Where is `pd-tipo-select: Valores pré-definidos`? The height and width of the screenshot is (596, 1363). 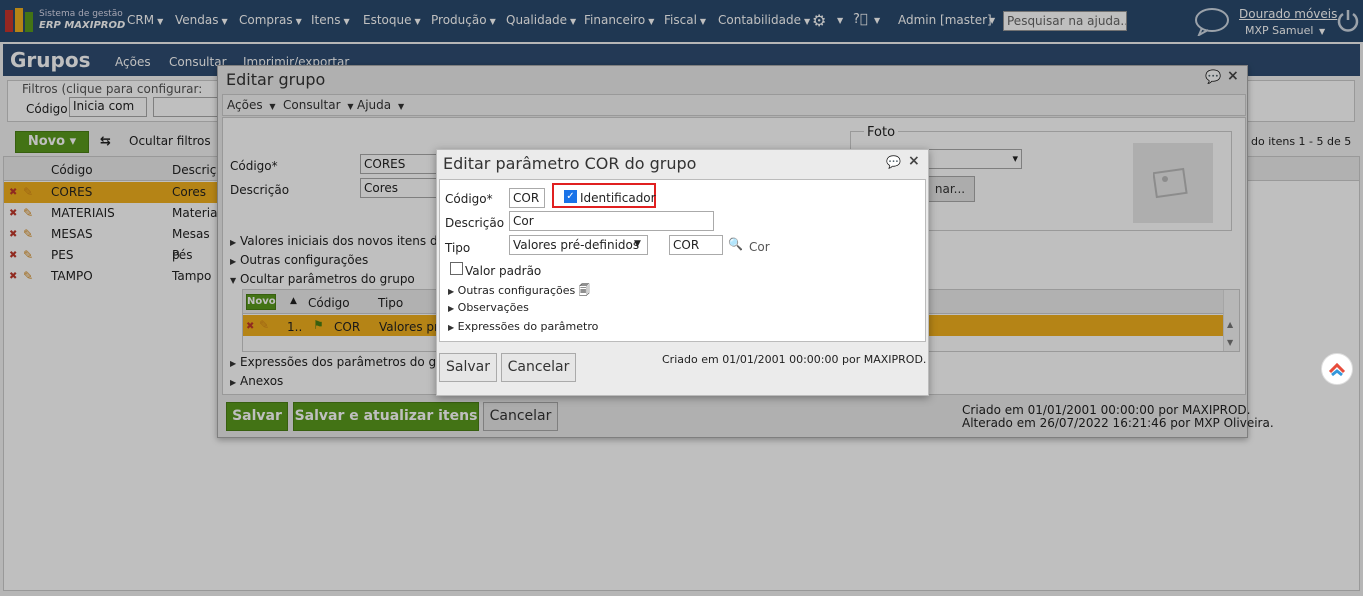 pd-tipo-select: Valores pré-definidos is located at coordinates (578, 245).